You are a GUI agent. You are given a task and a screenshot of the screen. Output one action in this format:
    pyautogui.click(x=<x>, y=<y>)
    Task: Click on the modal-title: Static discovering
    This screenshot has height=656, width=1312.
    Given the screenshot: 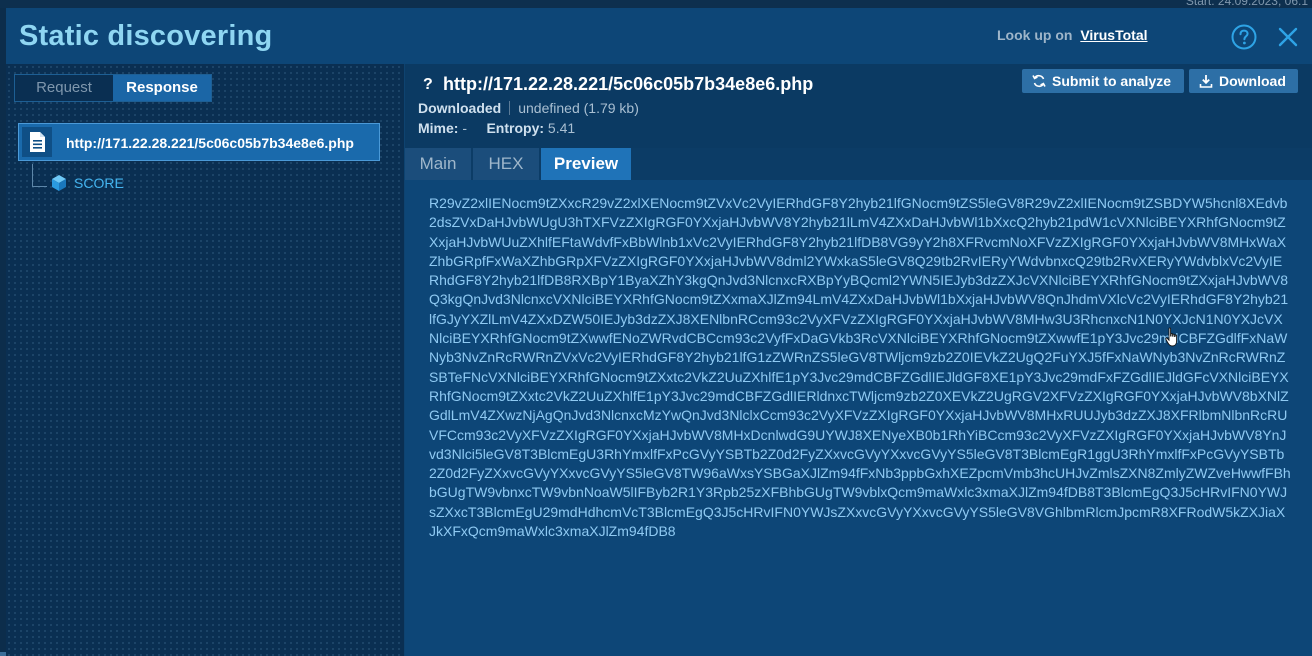 What is the action you would take?
    pyautogui.click(x=146, y=36)
    